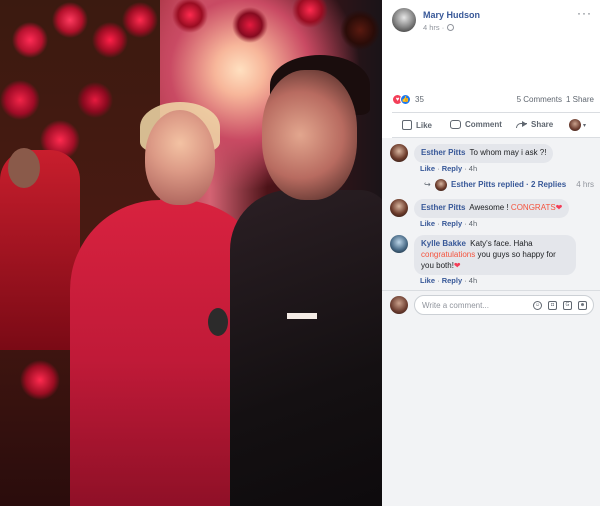 This screenshot has height=506, width=600. Describe the element at coordinates (470, 305) in the screenshot. I see `comment-input` at that location.